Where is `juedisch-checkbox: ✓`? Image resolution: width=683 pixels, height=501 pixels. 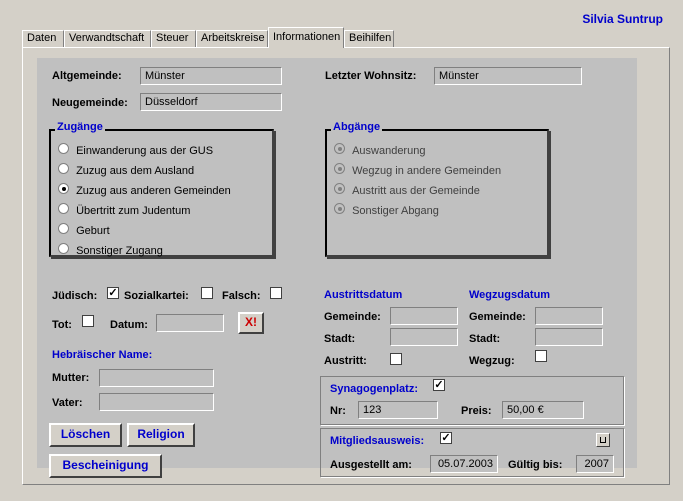
juedisch-checkbox: ✓ is located at coordinates (113, 293).